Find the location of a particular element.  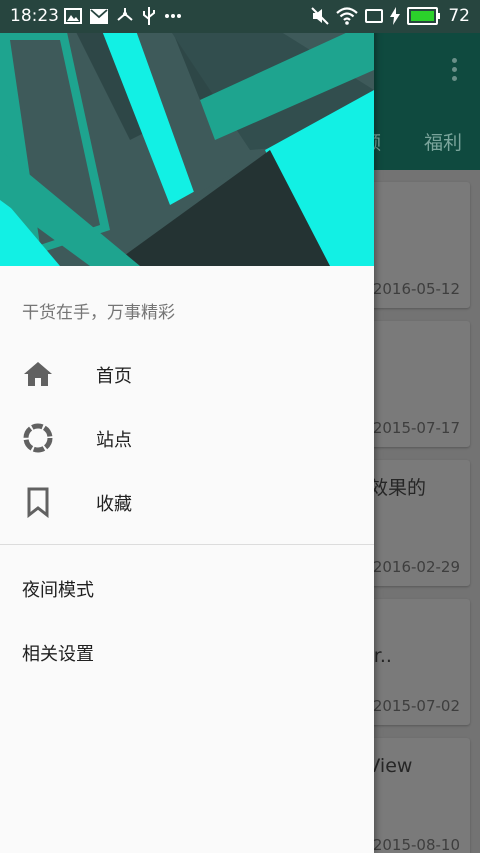

image-icon is located at coordinates (73, 16).